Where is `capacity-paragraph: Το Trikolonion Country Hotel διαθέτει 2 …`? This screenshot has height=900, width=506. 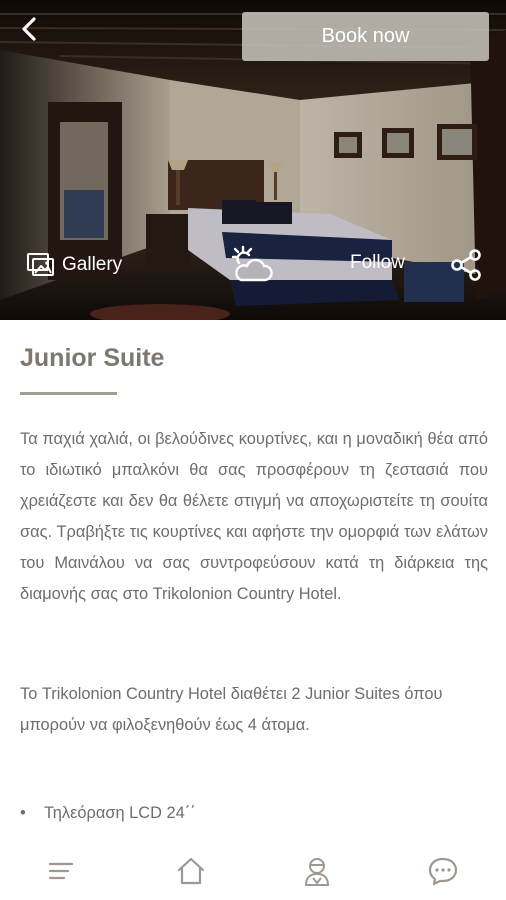
capacity-paragraph: Το Trikolonion Country Hotel διαθέτει 2 … is located at coordinates (231, 709).